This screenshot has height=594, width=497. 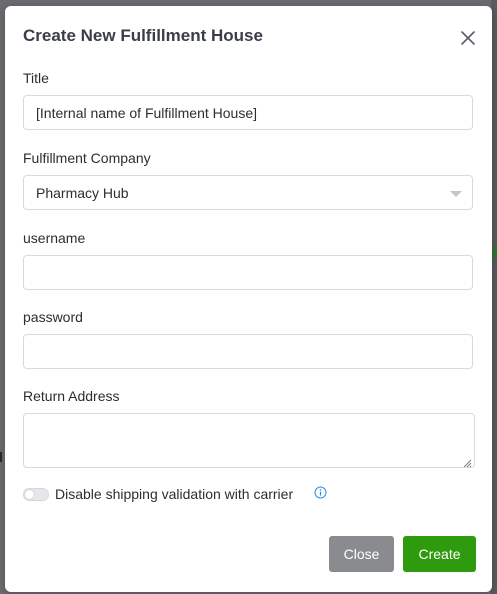 What do you see at coordinates (36, 494) in the screenshot?
I see `disable-shipping-validation-toggle` at bounding box center [36, 494].